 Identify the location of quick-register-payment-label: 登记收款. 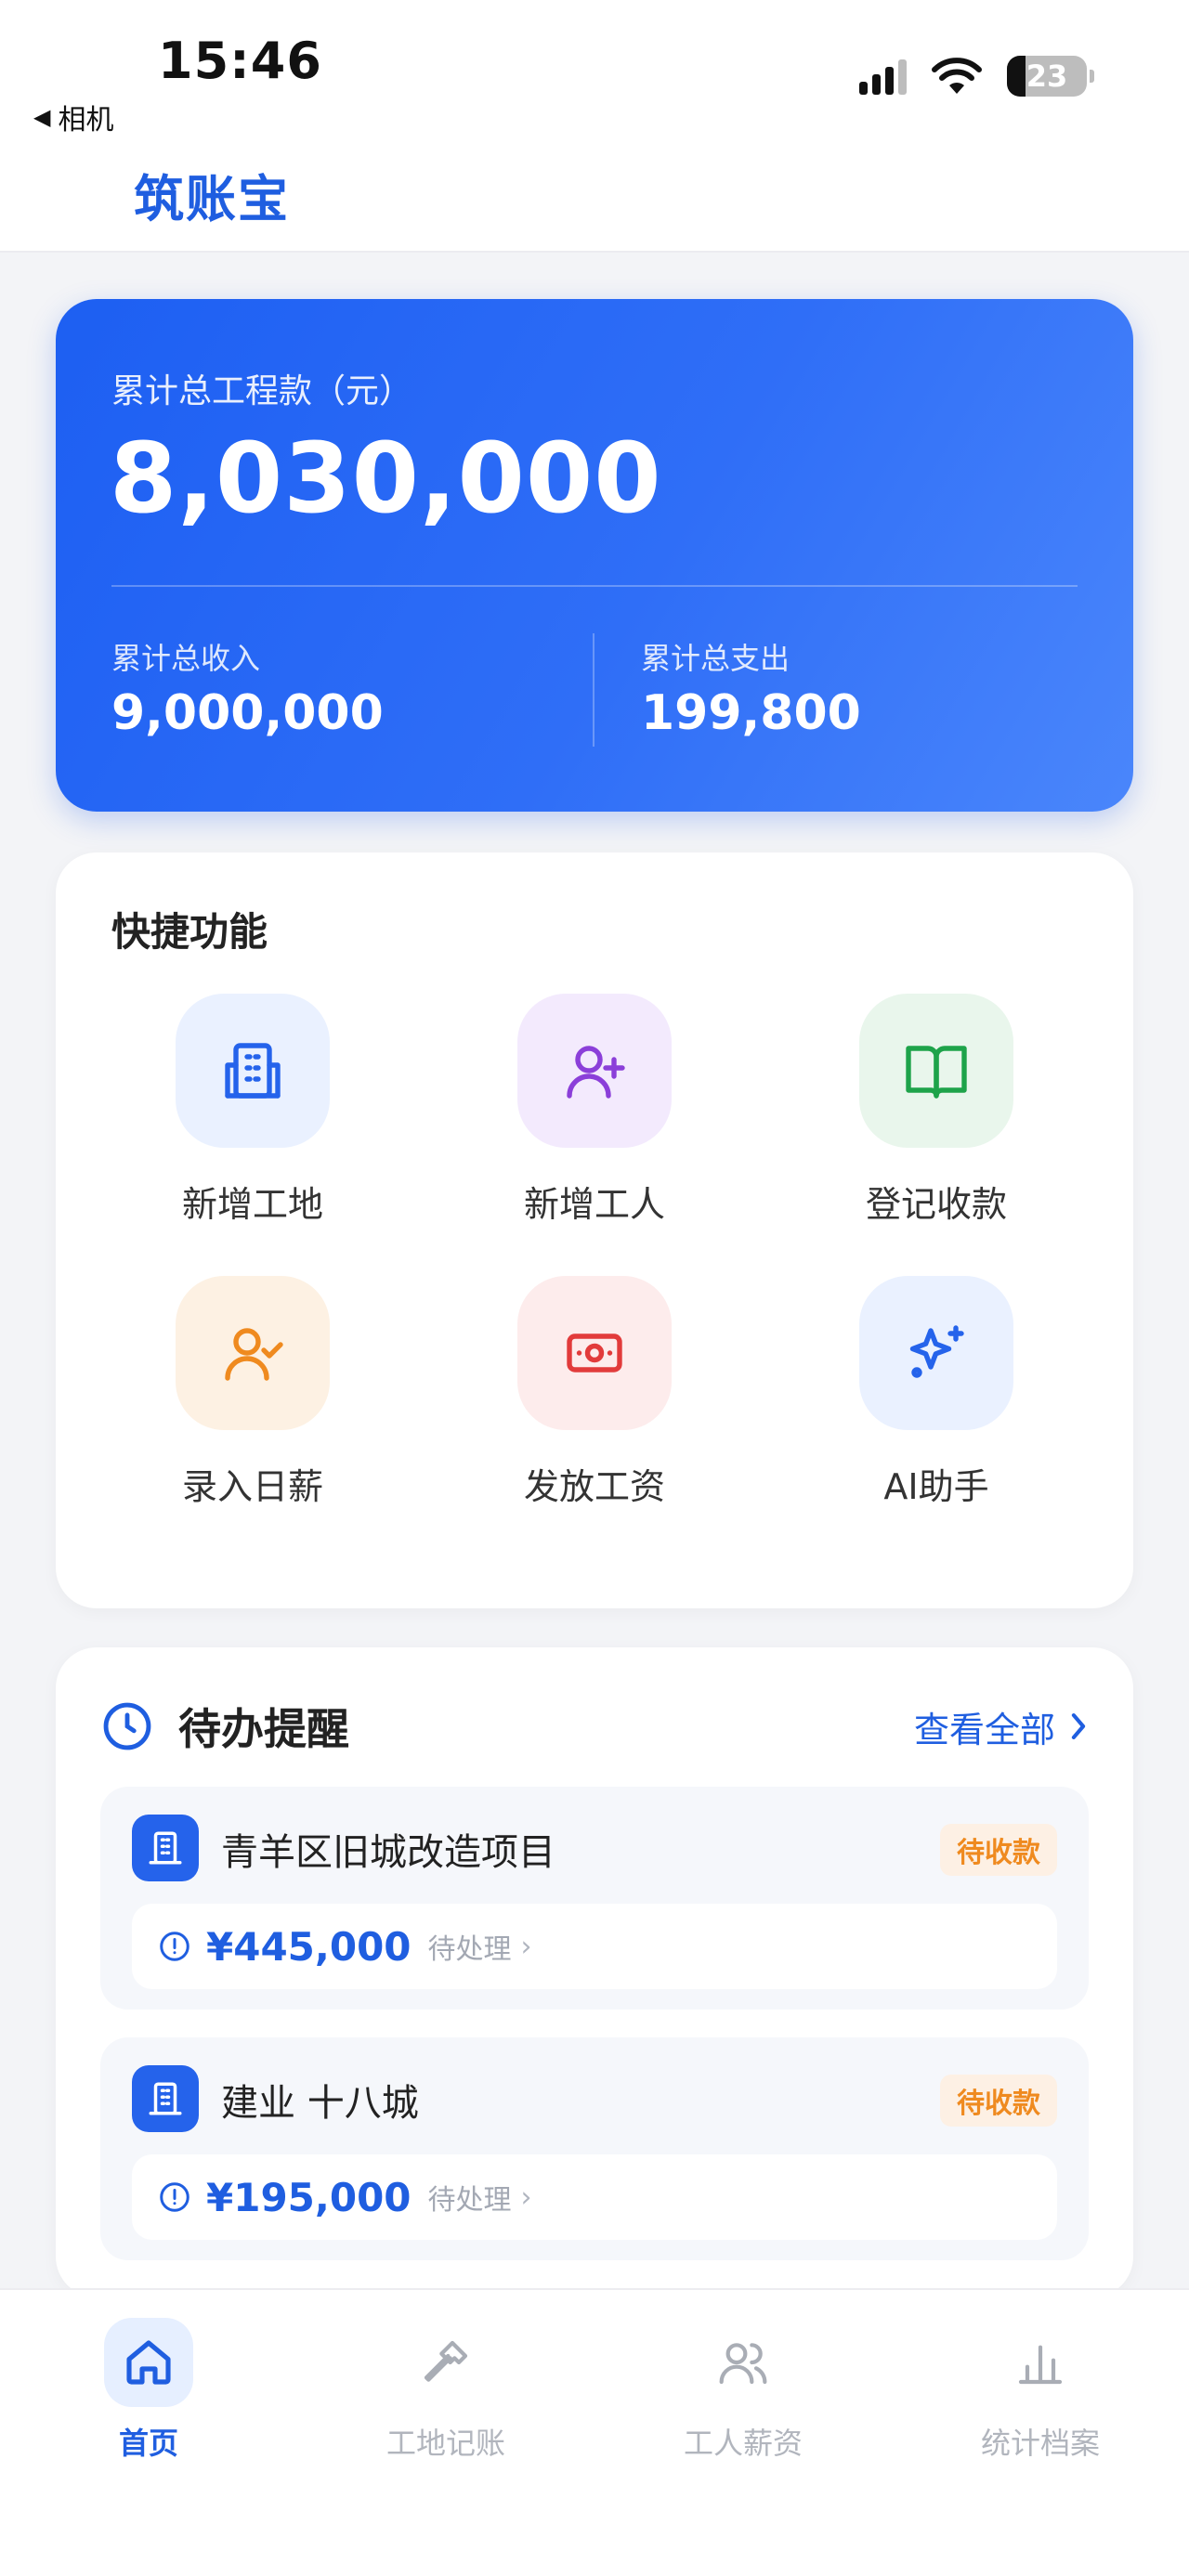
(936, 1204).